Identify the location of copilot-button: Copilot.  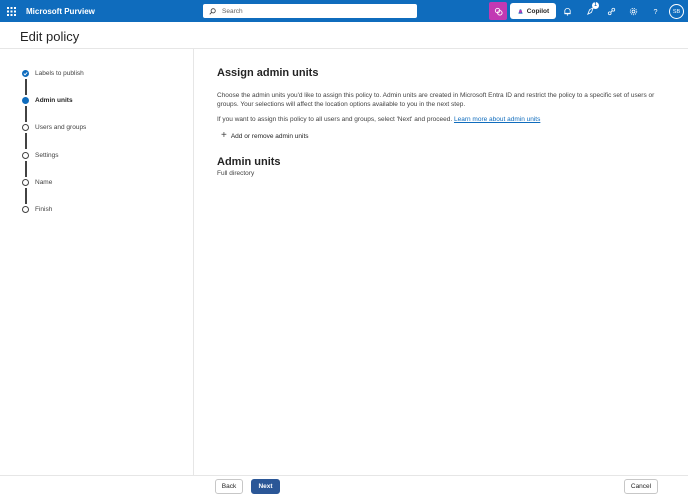
(533, 11).